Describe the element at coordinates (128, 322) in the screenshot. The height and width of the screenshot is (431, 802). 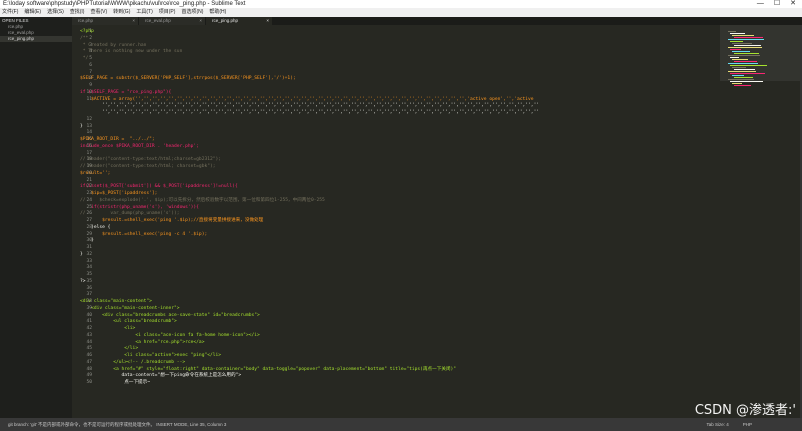
I see `code-line: <ul class="breadcrumb">` at that location.